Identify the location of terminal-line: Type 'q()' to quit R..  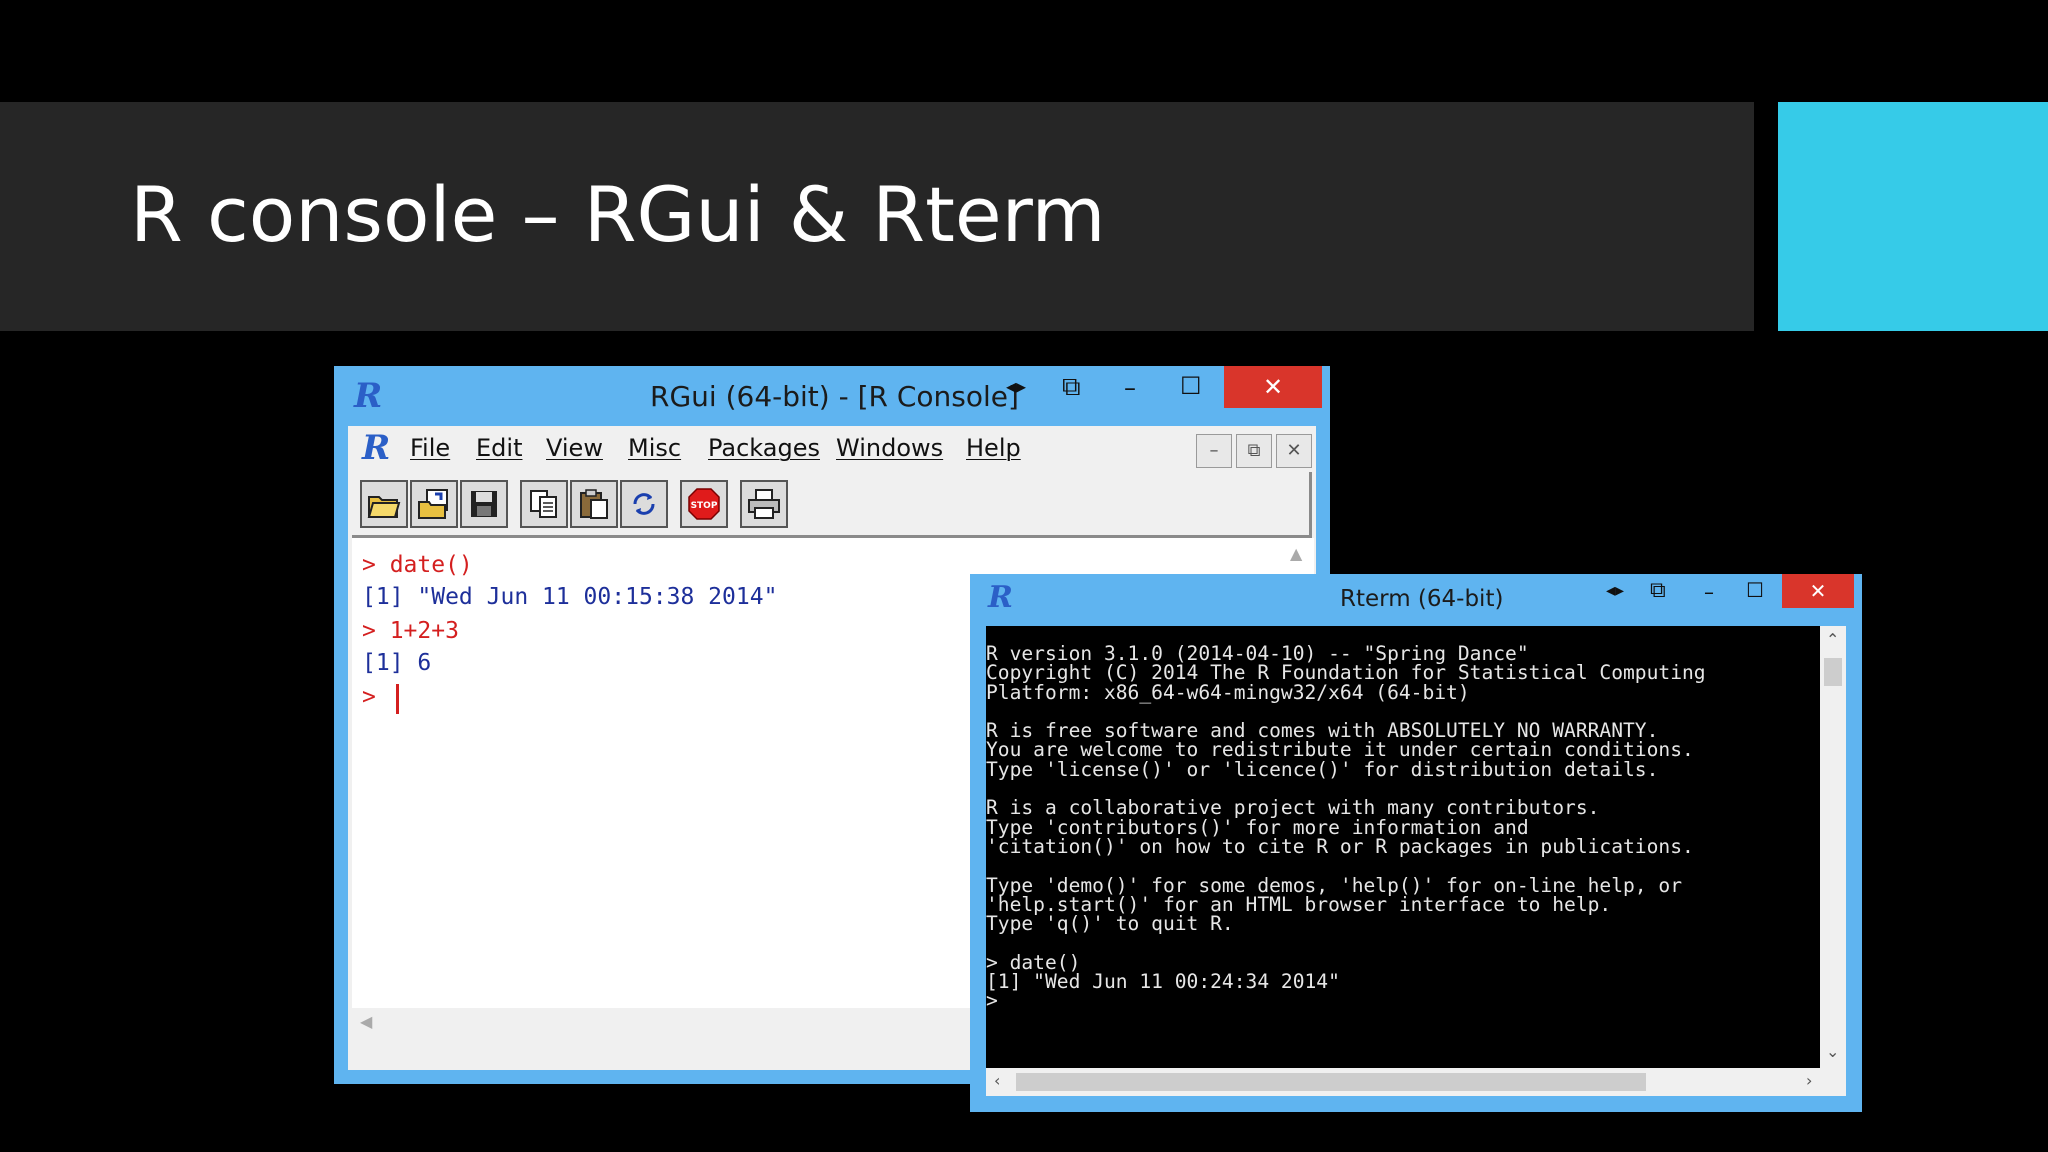
(1110, 924).